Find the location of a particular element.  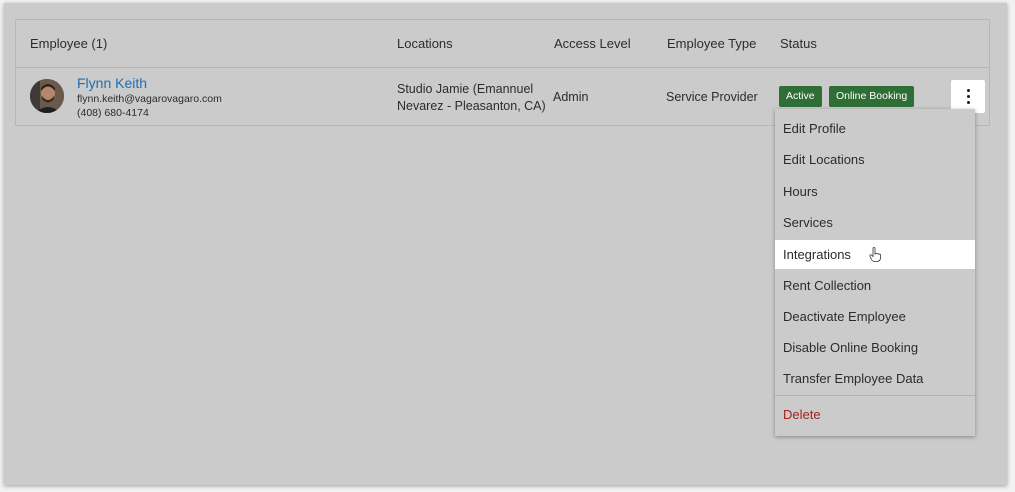

menu-item-deactivate-employee: Deactivate Employee is located at coordinates (875, 316).